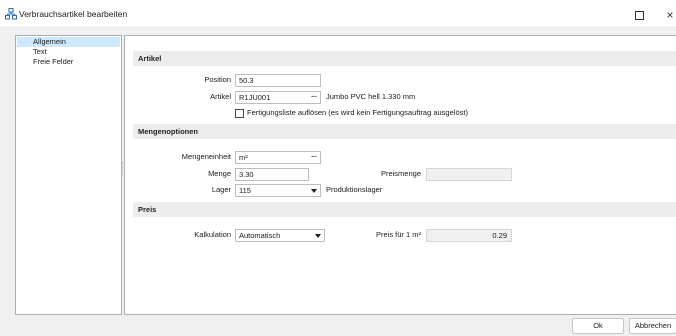 The width and height of the screenshot is (676, 336). I want to click on menge-field: 3.30, so click(272, 174).